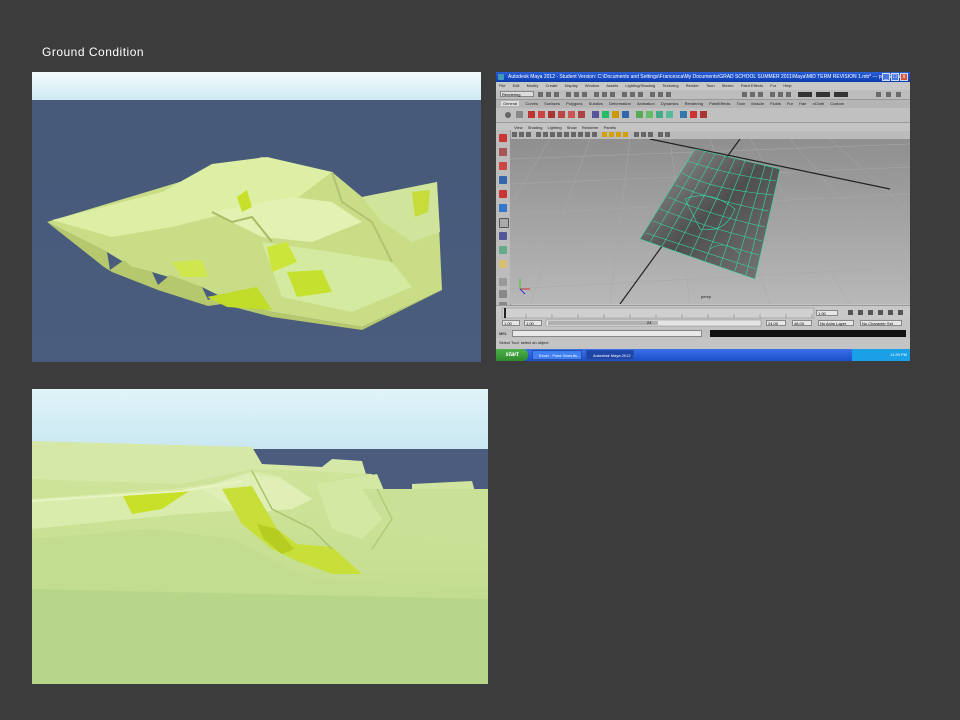  Describe the element at coordinates (596, 103) in the screenshot. I see `shelf-tab-subdivs: Subdivs` at that location.